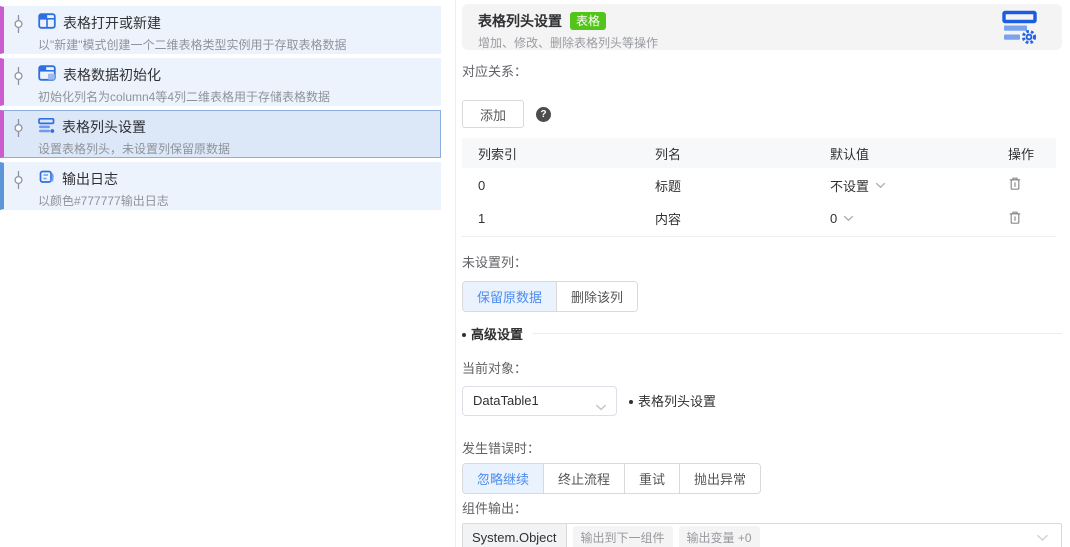  What do you see at coordinates (503, 478) in the screenshot?
I see `option-ignore-continue: 忽略继续` at bounding box center [503, 478].